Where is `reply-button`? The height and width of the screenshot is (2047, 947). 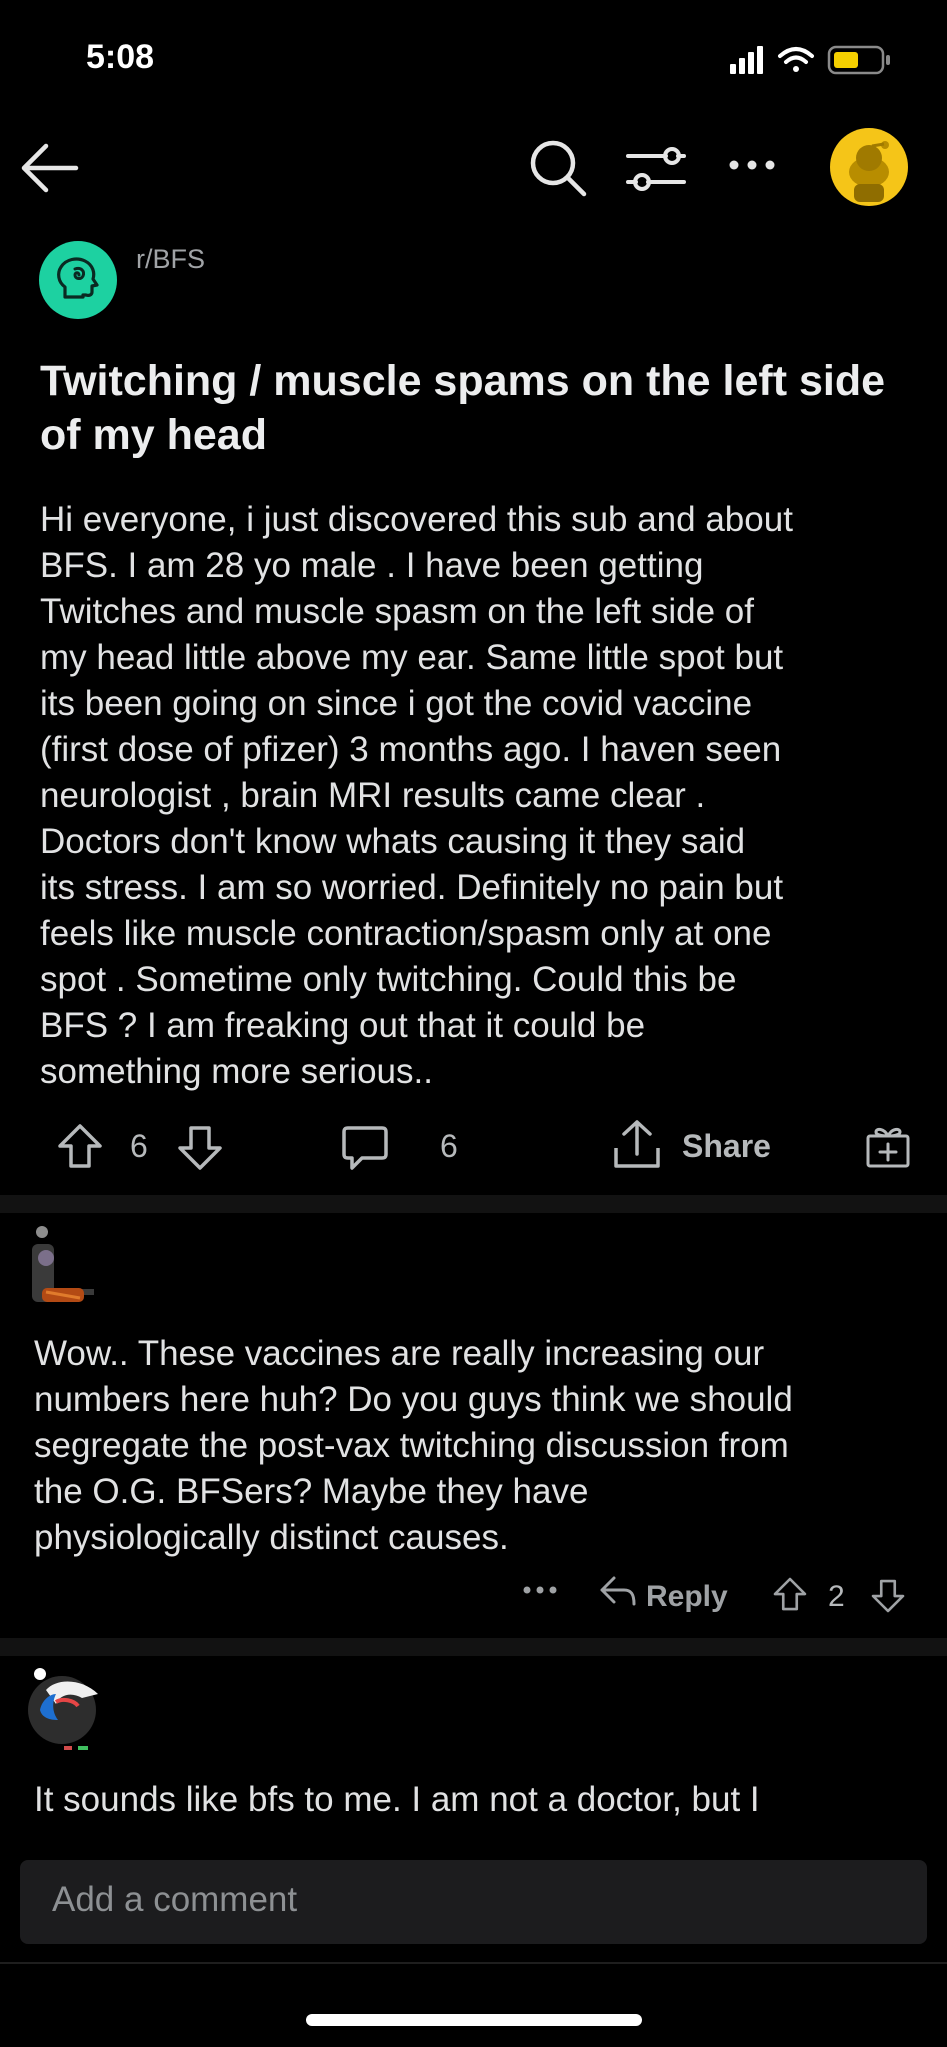 reply-button is located at coordinates (618, 1591).